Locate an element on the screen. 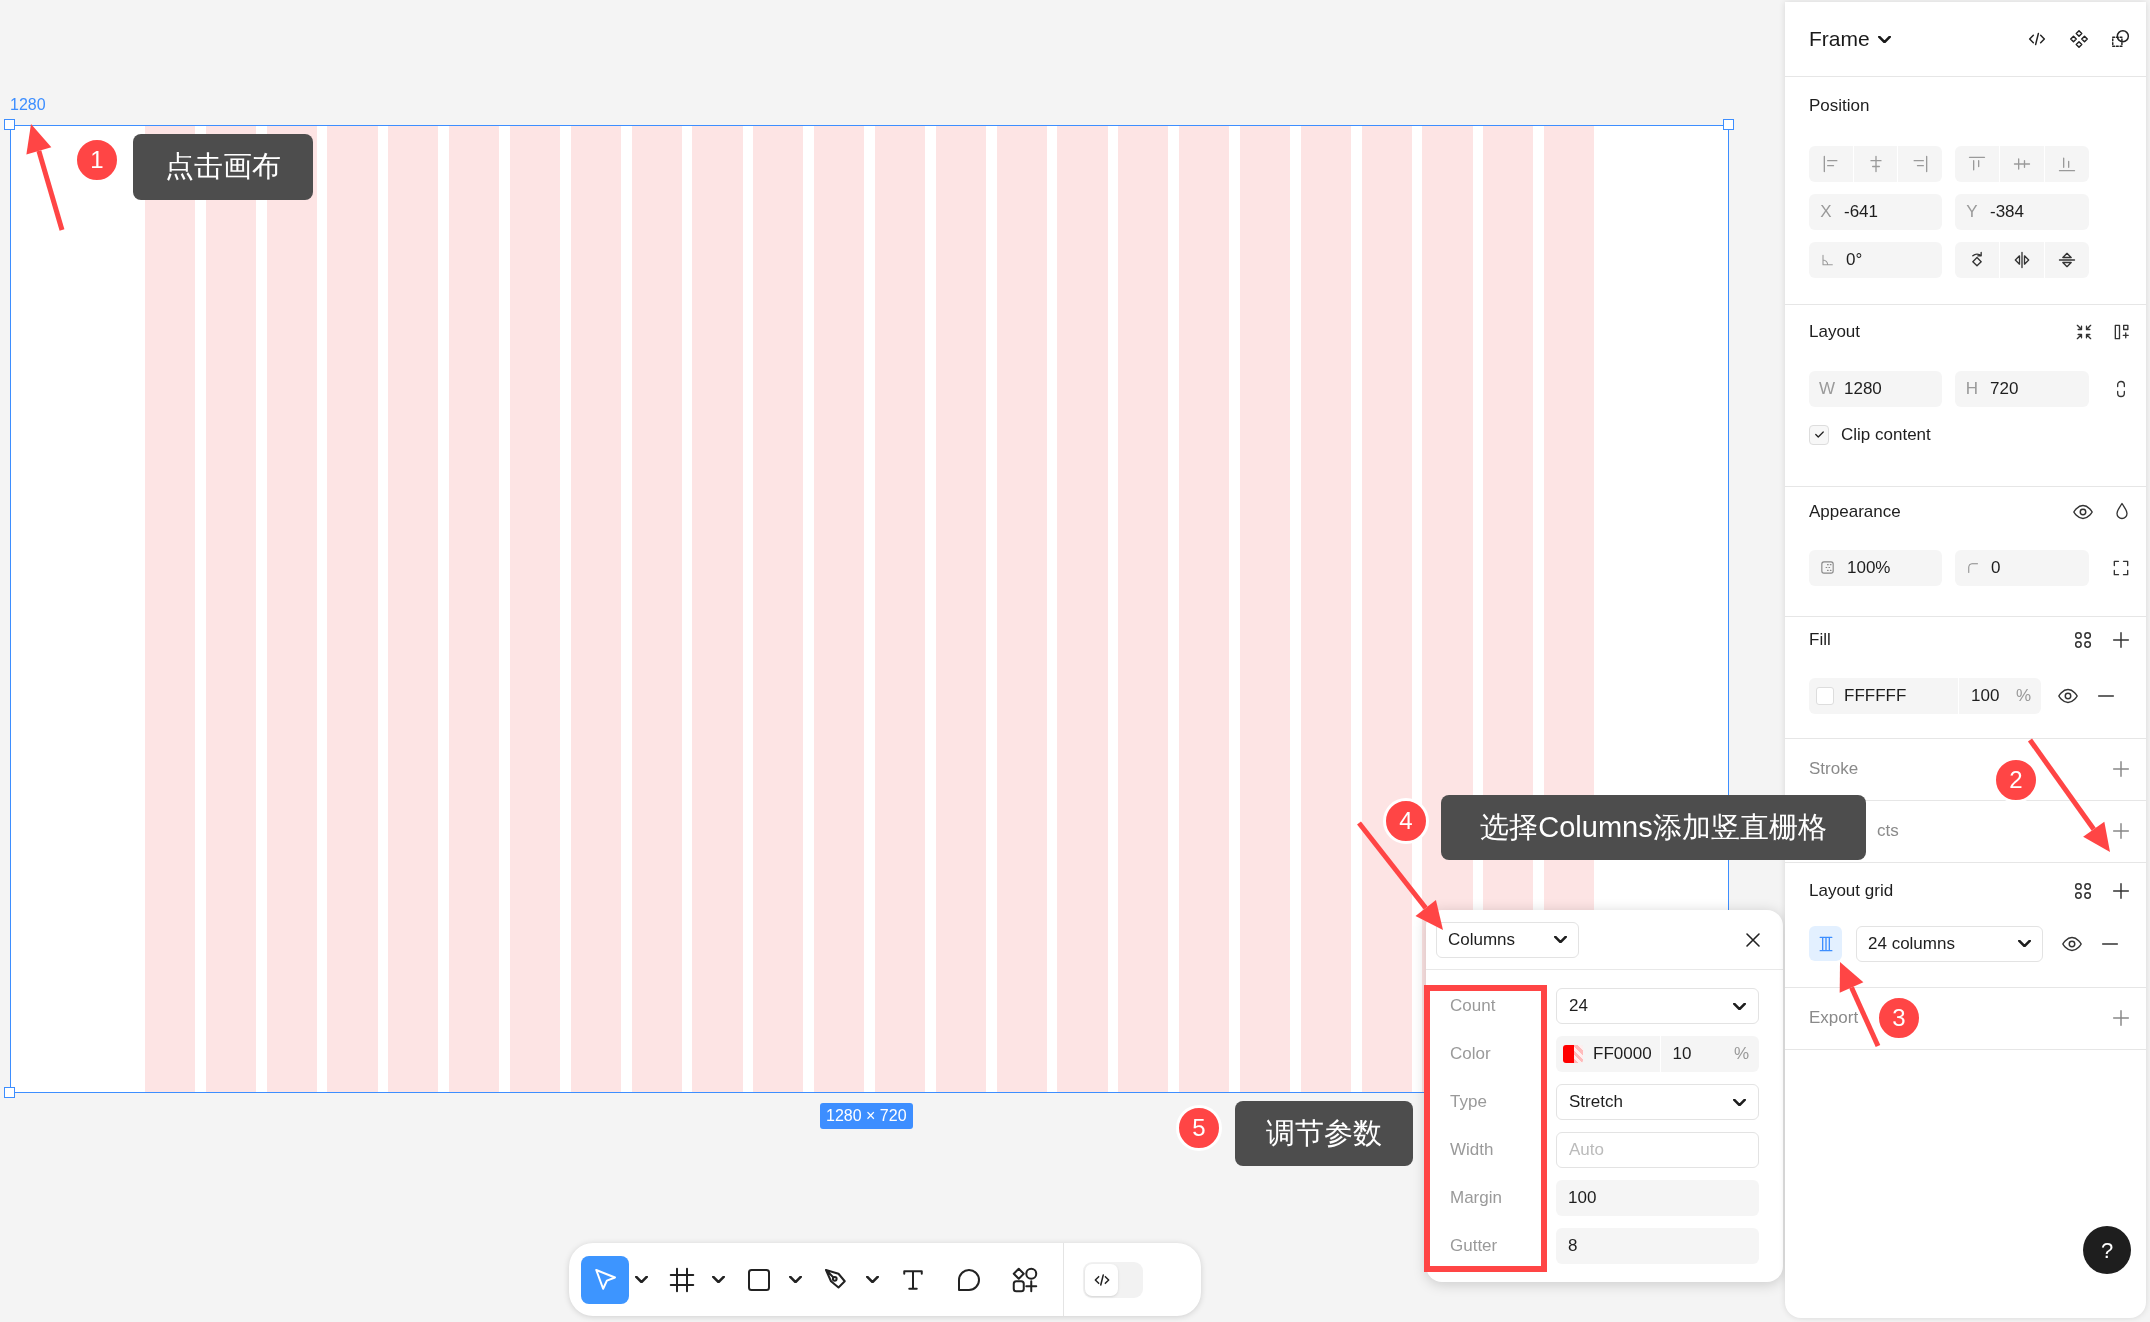 The width and height of the screenshot is (2150, 1322). grid-settings-button is located at coordinates (1825, 943).